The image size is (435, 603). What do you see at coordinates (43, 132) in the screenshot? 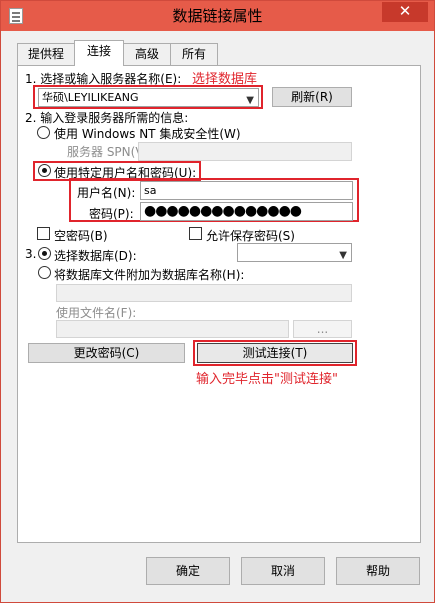
I see `radio-nt-security` at bounding box center [43, 132].